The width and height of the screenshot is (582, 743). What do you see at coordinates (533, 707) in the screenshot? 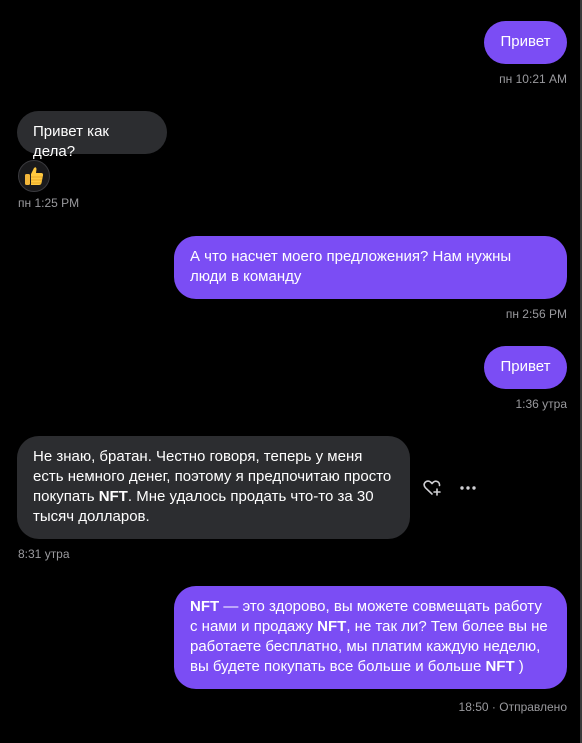
I see `delivery-status: Отправлено` at bounding box center [533, 707].